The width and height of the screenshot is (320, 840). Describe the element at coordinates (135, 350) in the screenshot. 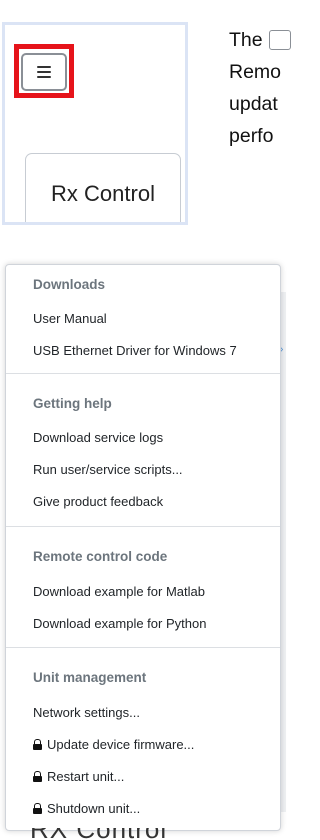

I see `menu-item-usb-ethernet-driver: USB Ethernet Driver for Windows 7` at that location.